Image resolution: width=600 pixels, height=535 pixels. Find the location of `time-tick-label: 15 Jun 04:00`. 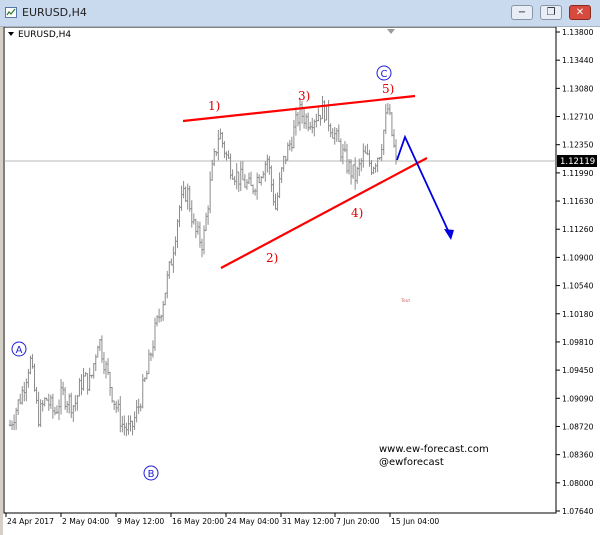

time-tick-label: 15 Jun 04:00 is located at coordinates (415, 521).